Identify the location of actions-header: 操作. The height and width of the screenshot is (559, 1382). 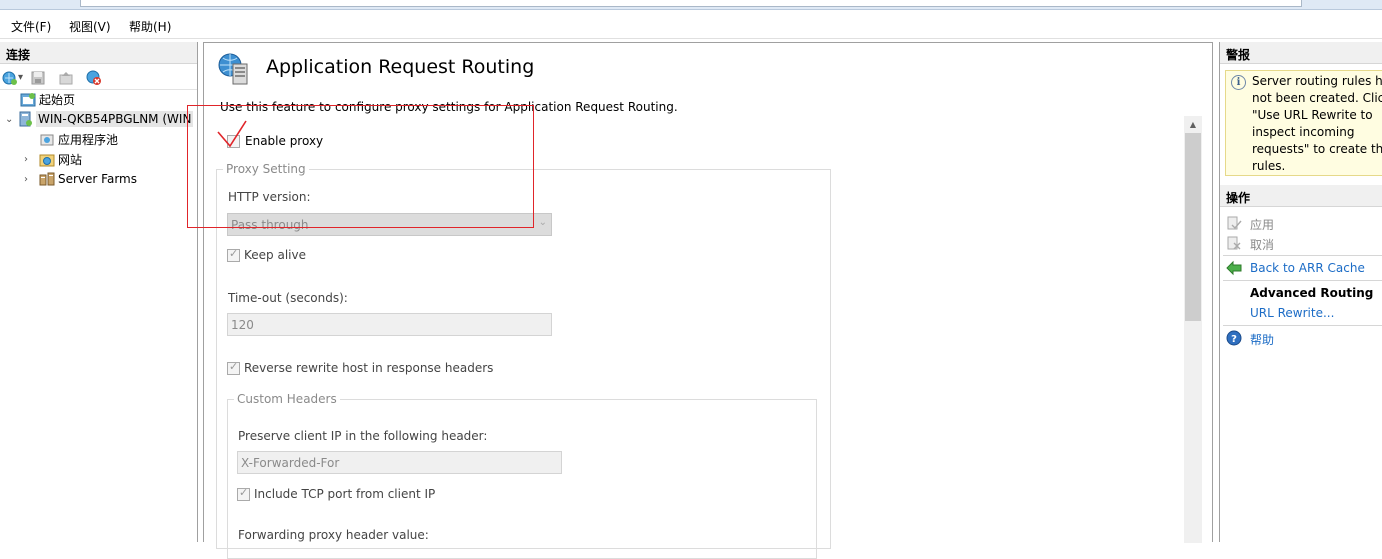
(1301, 196).